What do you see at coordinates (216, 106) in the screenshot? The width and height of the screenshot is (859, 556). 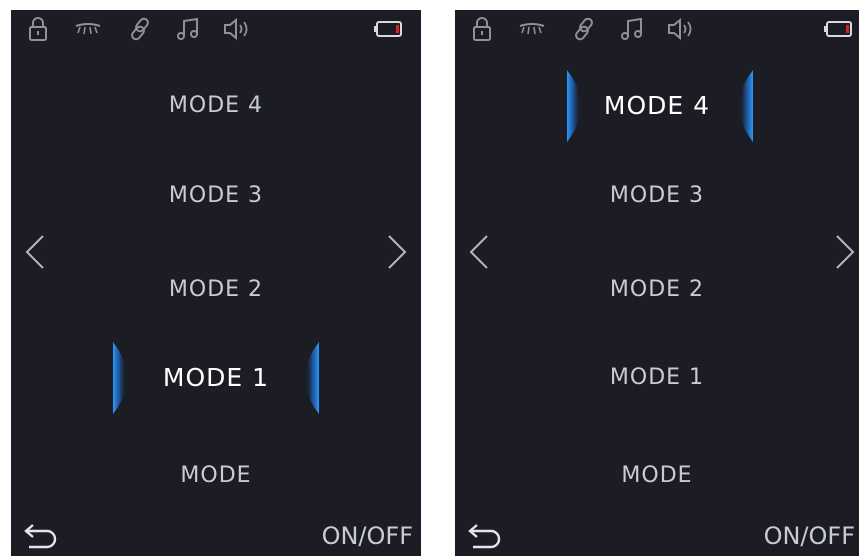 I see `mode-option-4: MODE 4` at bounding box center [216, 106].